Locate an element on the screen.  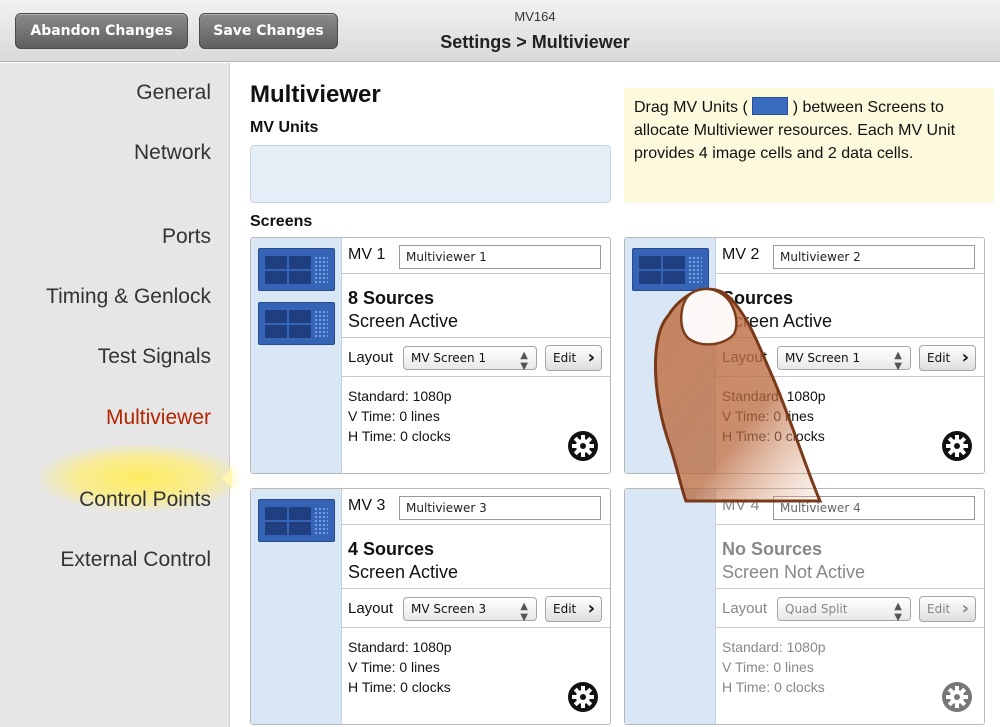
layout-value: MV Screen 3 is located at coordinates (449, 609).